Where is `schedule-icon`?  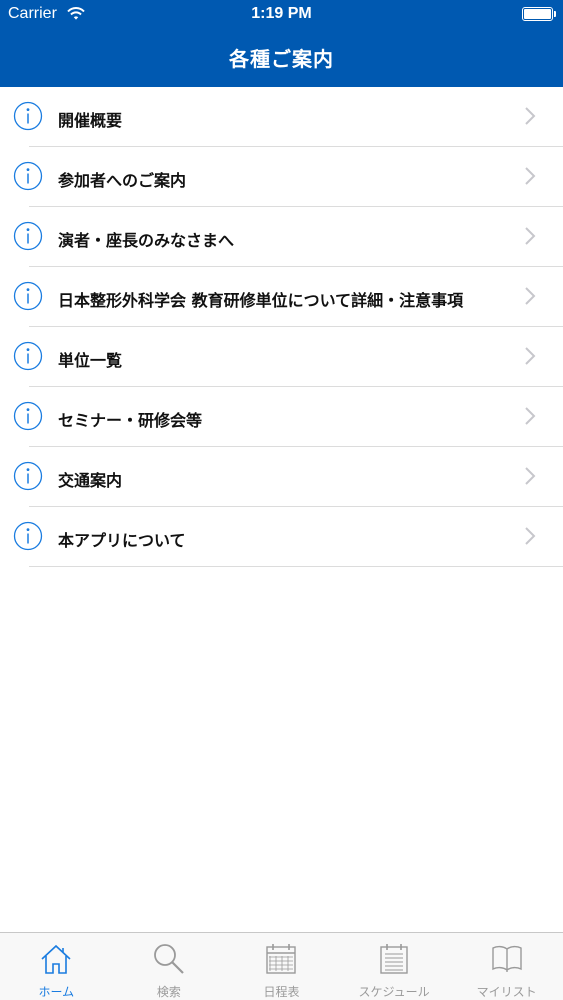 schedule-icon is located at coordinates (394, 959).